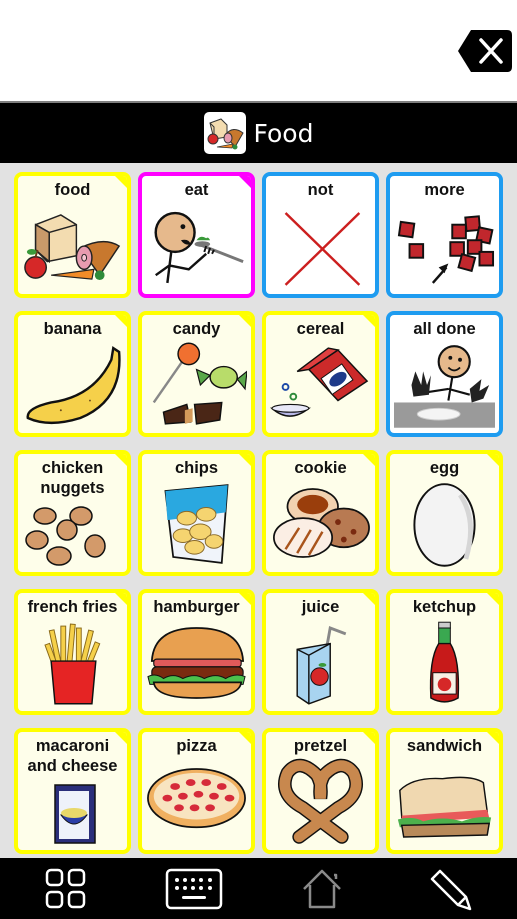 Image resolution: width=517 pixels, height=919 pixels. I want to click on board-title: Food, so click(283, 133).